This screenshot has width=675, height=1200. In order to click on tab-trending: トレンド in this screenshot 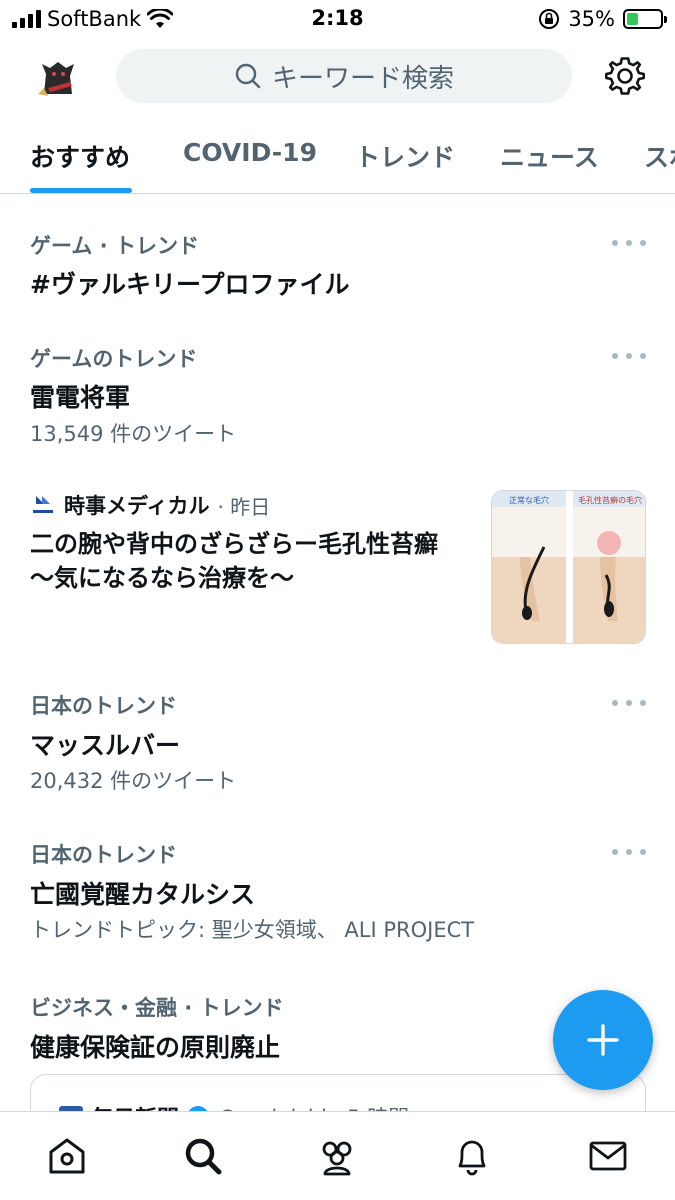, I will do `click(405, 156)`.